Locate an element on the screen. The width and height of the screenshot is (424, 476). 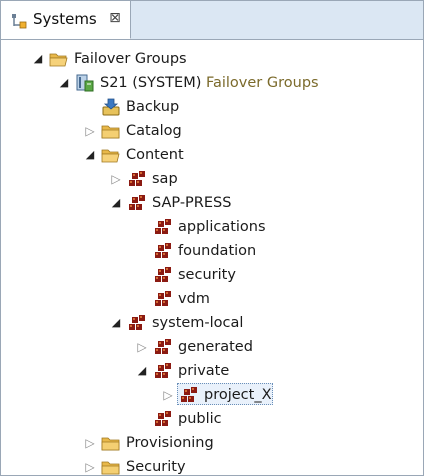
tree-item-text: private is located at coordinates (204, 371).